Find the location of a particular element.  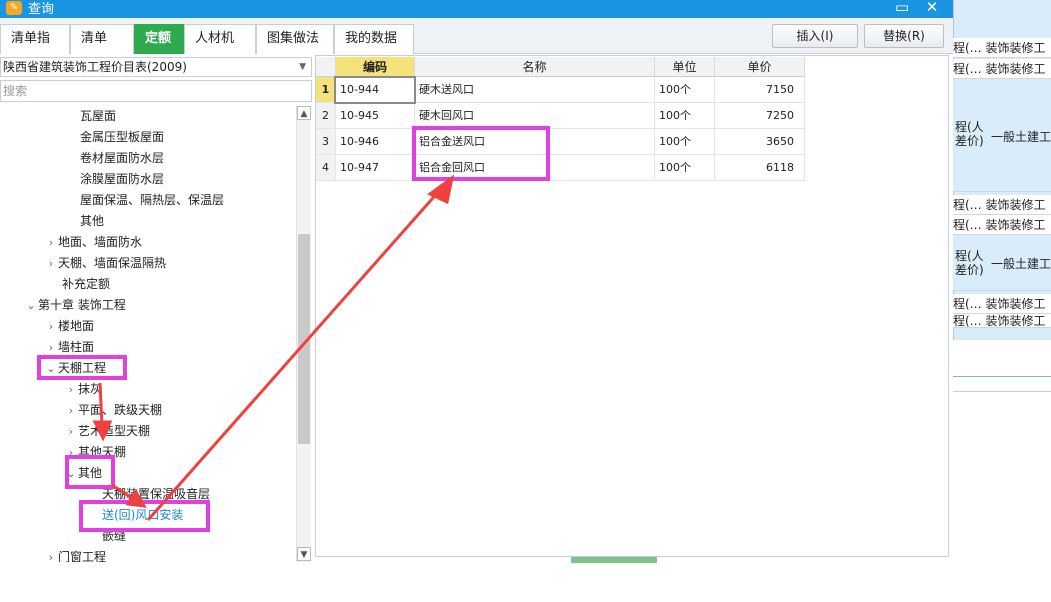

arrow-line is located at coordinates (101, 404).